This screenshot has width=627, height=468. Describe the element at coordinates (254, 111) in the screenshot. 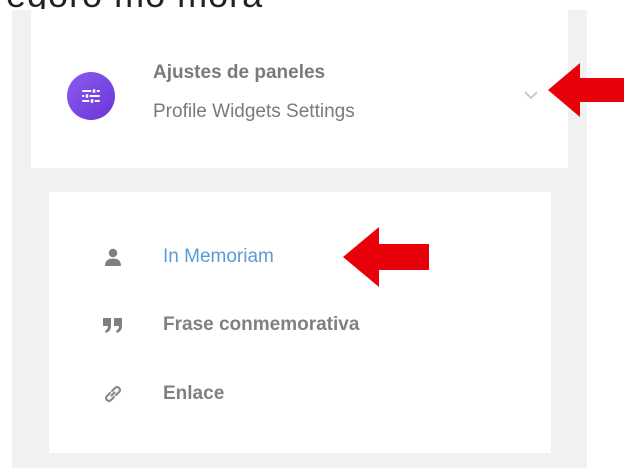

I see `accordion-subtitle: Profile Widgets Settings` at that location.